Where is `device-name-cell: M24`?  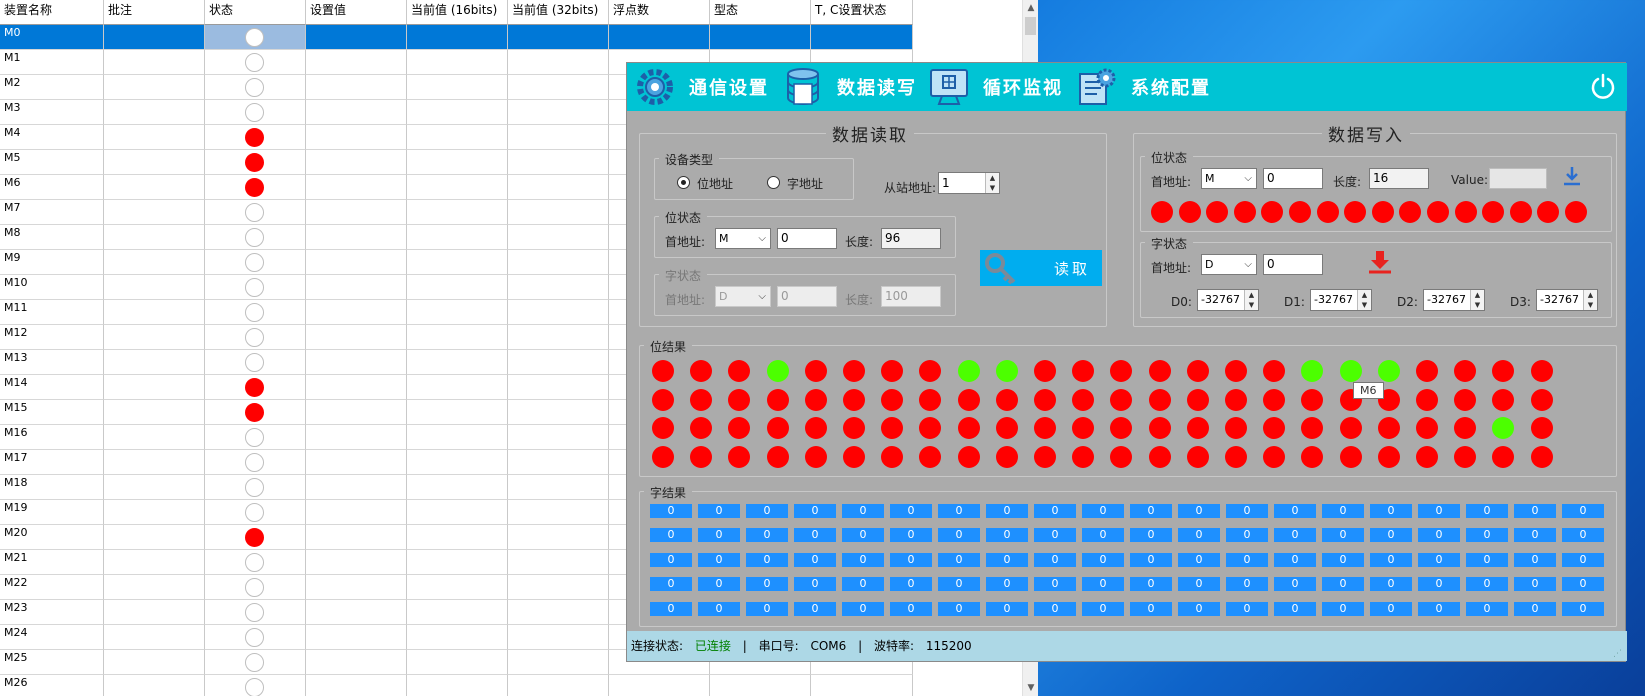 device-name-cell: M24 is located at coordinates (52, 637).